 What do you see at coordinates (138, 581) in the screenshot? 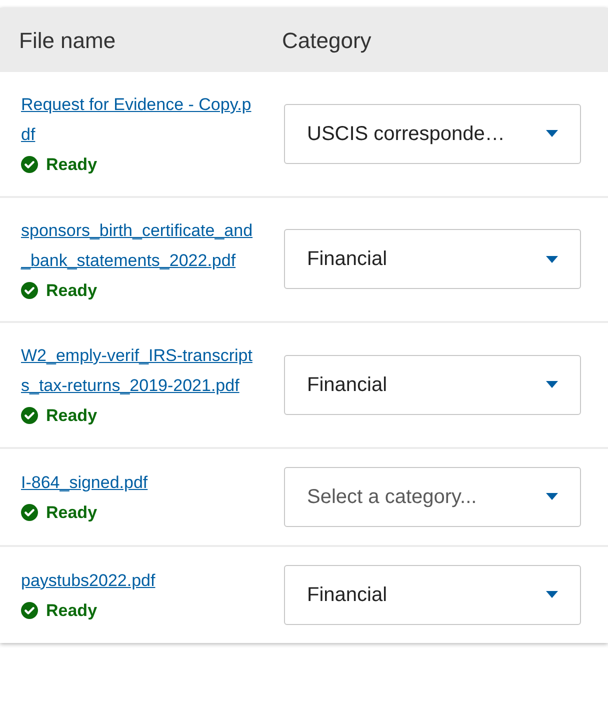
I see `file-link: paystubs2022.pdf` at bounding box center [138, 581].